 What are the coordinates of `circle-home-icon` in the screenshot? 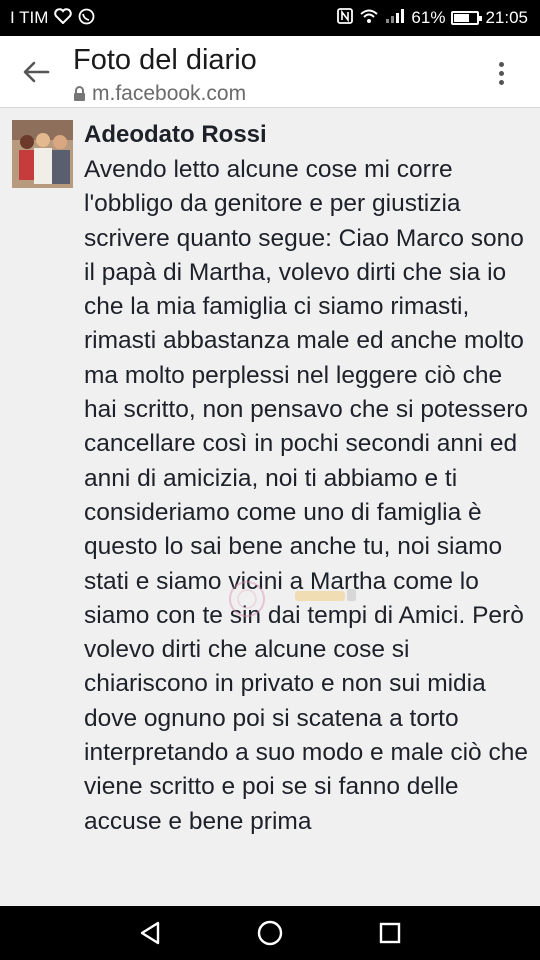 It's located at (270, 933).